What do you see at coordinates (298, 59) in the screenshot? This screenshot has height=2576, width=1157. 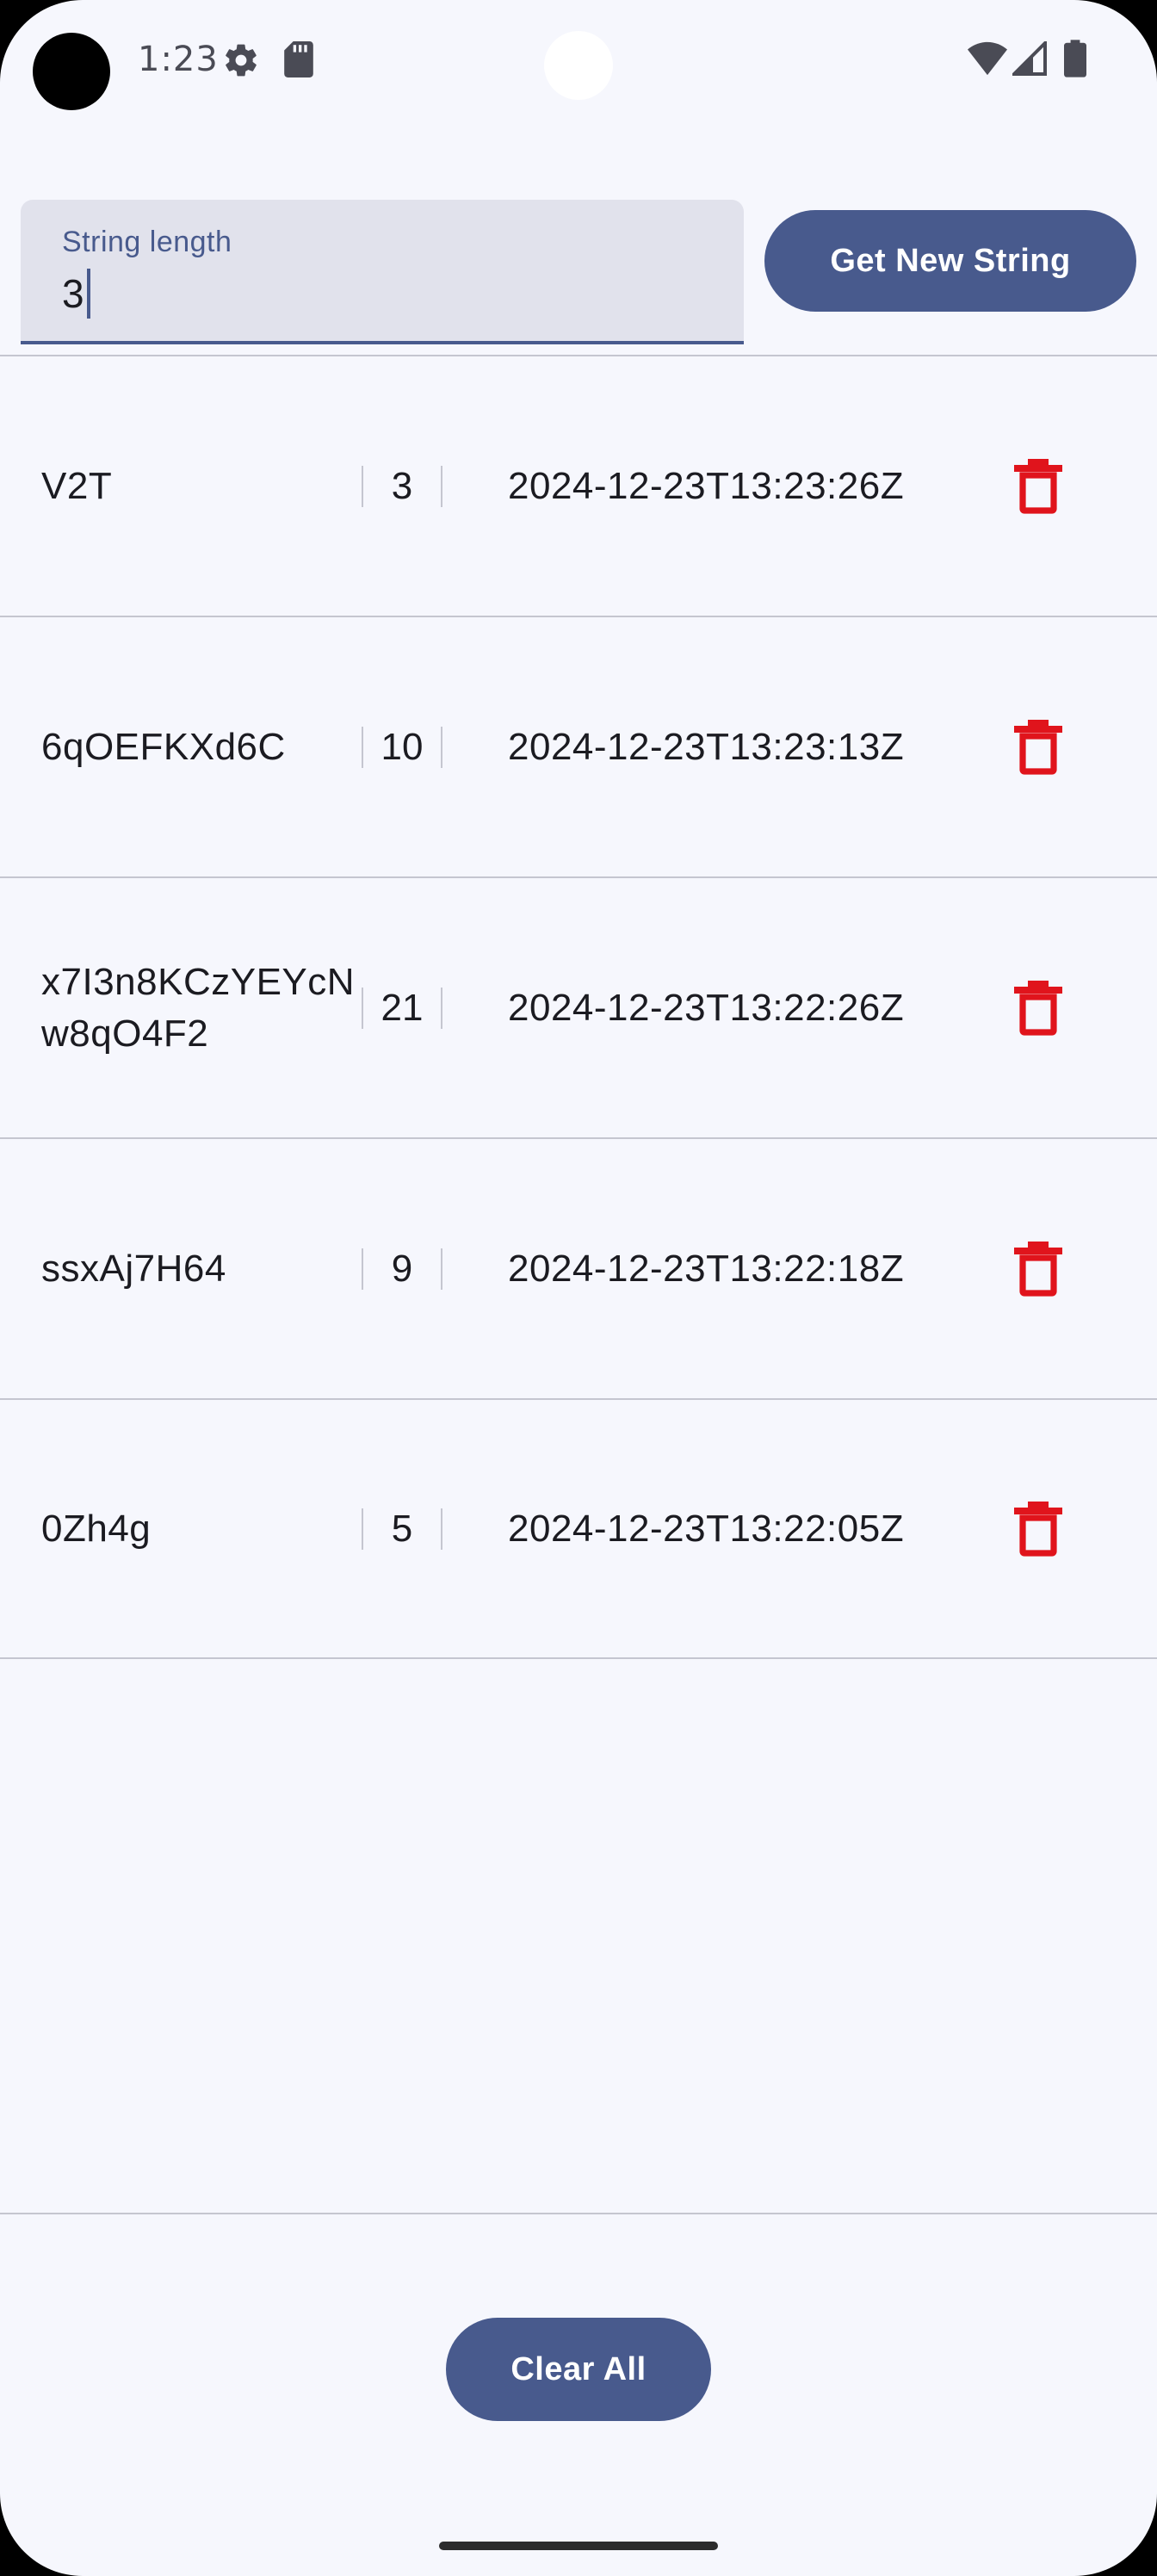 I see `sd-card-icon` at bounding box center [298, 59].